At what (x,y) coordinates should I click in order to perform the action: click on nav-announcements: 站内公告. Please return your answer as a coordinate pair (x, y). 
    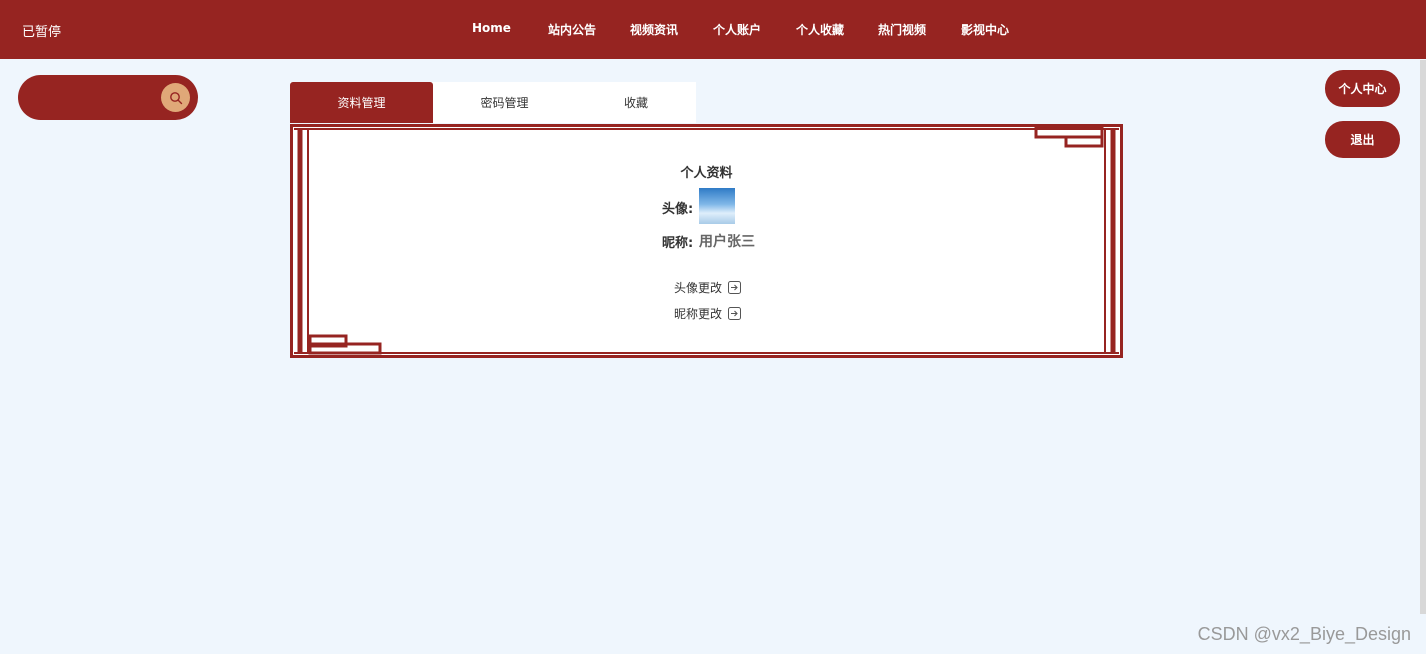
    Looking at the image, I should click on (572, 29).